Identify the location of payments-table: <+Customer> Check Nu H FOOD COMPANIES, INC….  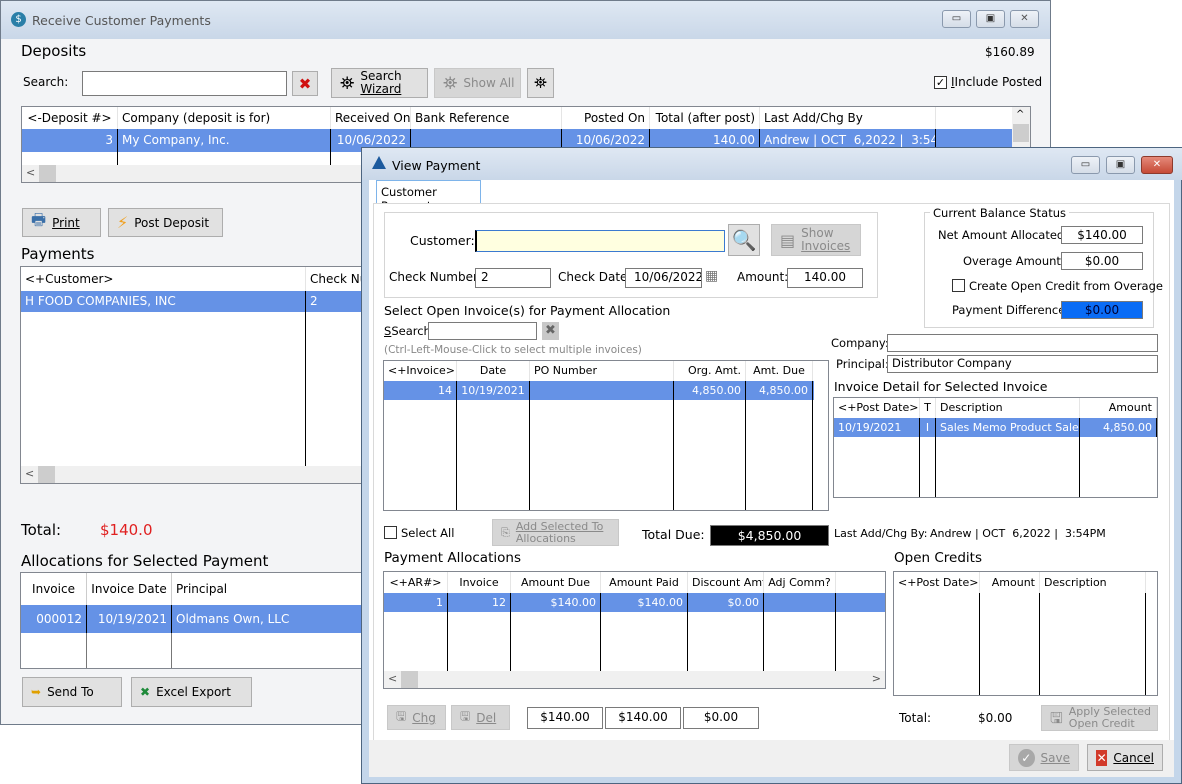
(200, 375).